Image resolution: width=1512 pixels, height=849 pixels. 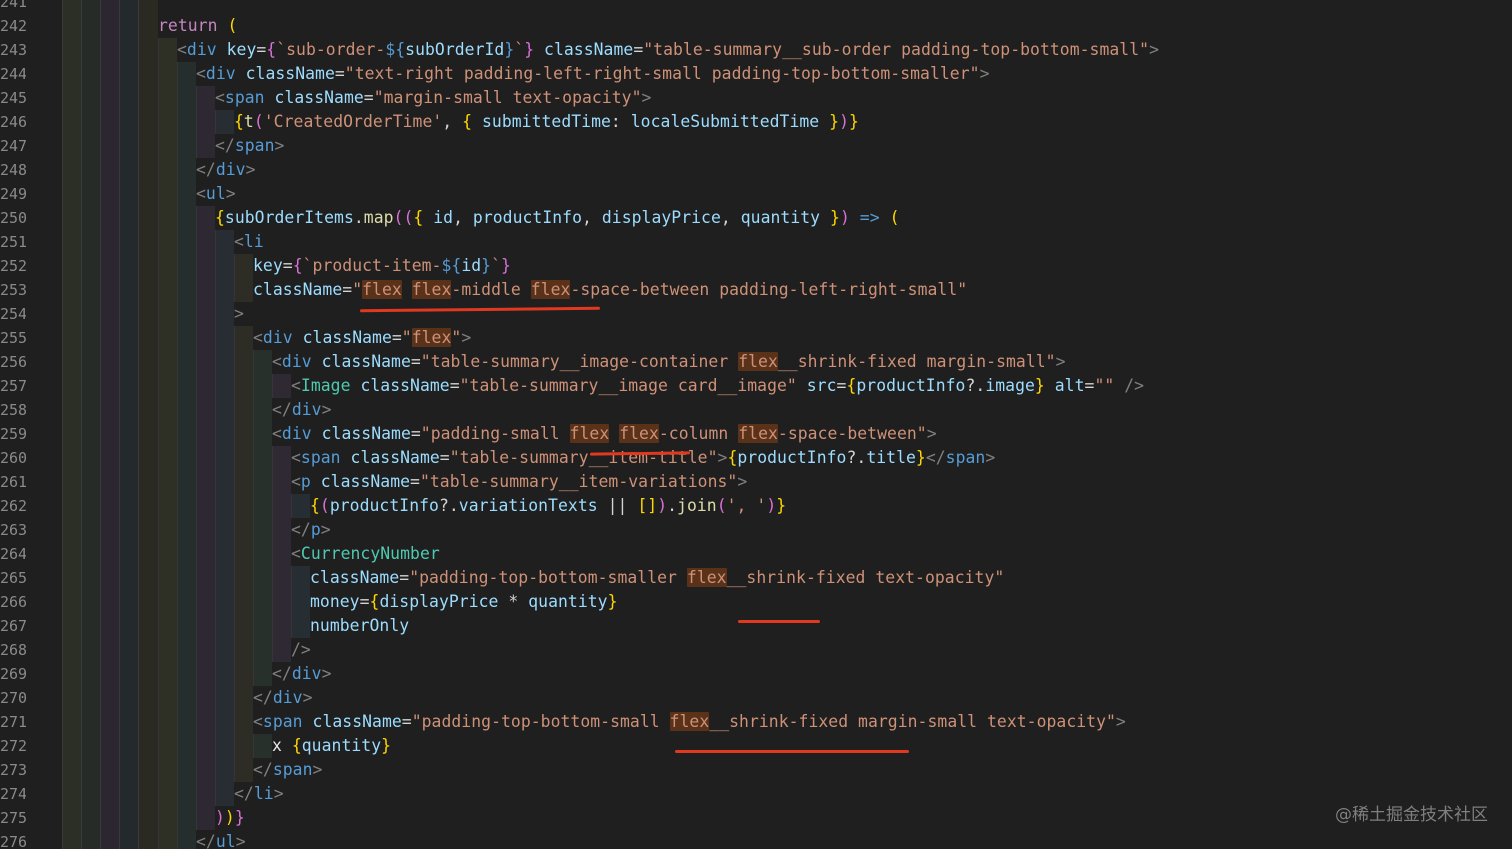 I want to click on code-text: x {quantity}, so click(x=331, y=746).